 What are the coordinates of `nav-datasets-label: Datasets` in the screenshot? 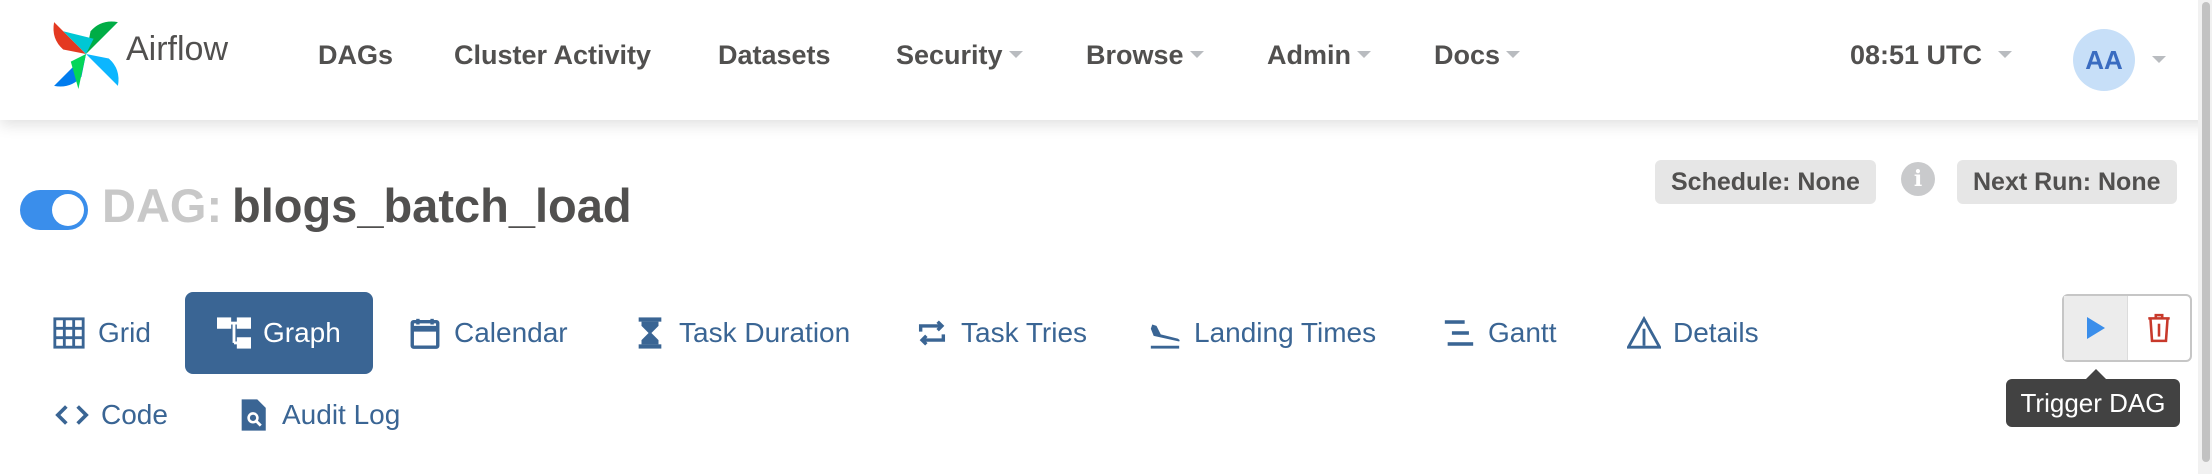 It's located at (774, 55).